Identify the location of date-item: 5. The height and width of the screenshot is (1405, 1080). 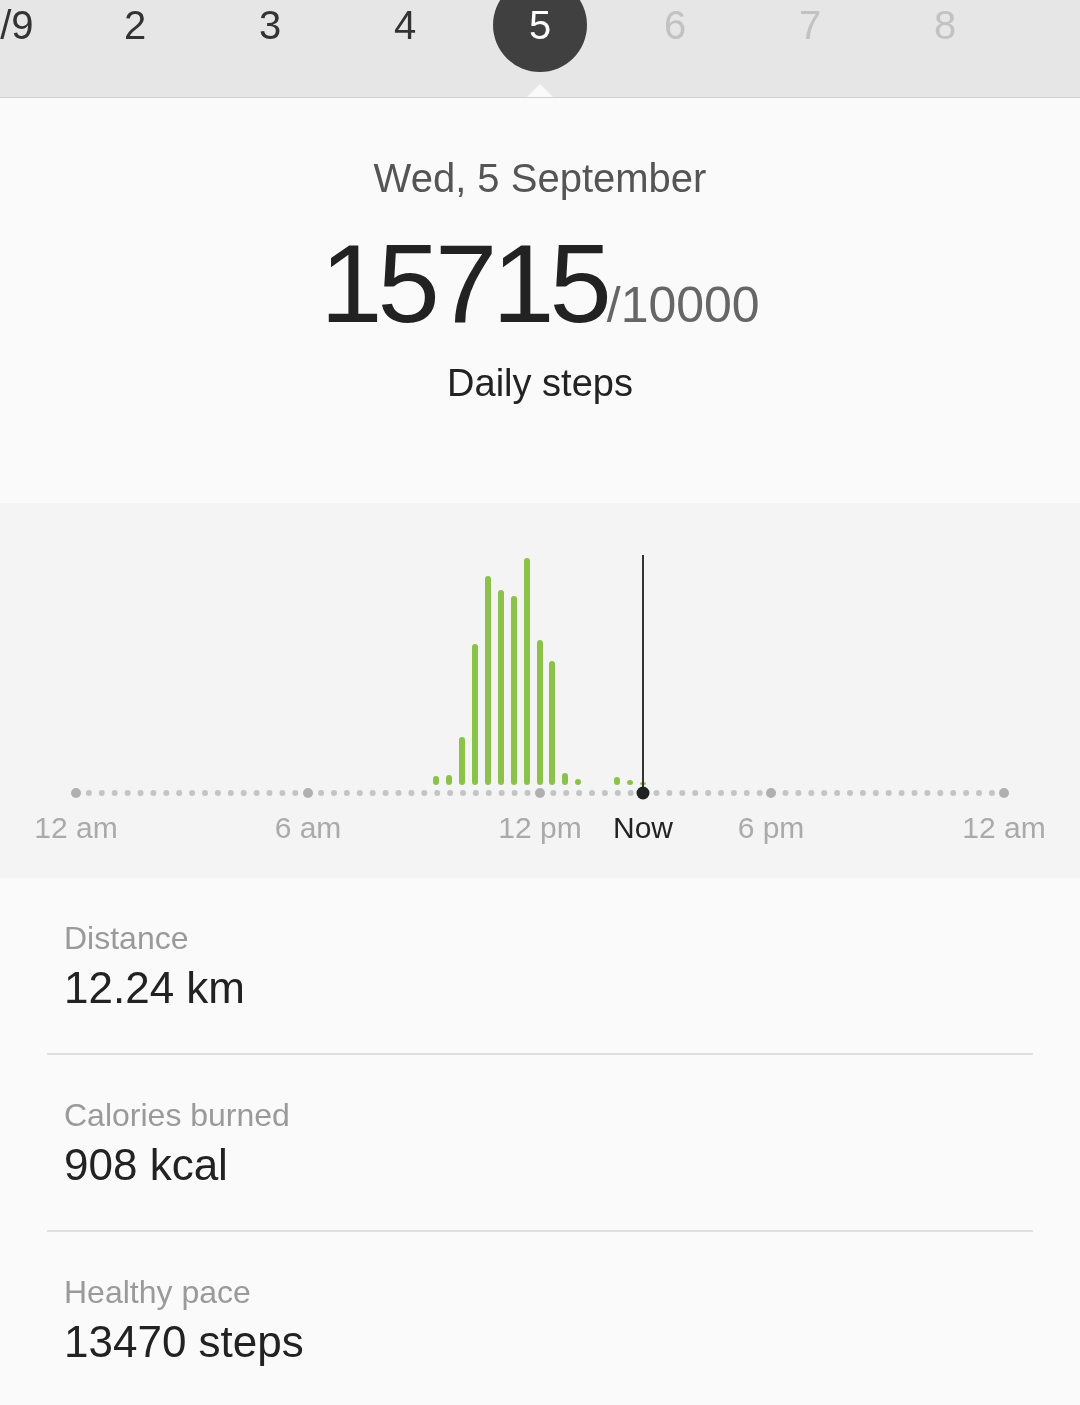
(540, 36).